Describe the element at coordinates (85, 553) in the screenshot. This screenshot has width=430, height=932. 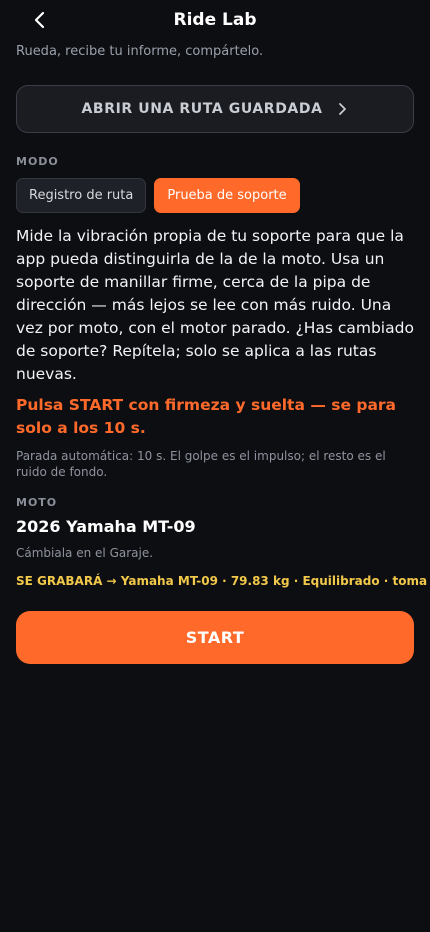
I see `moto-change-hint: Cámbiala en el Garaje.` at that location.